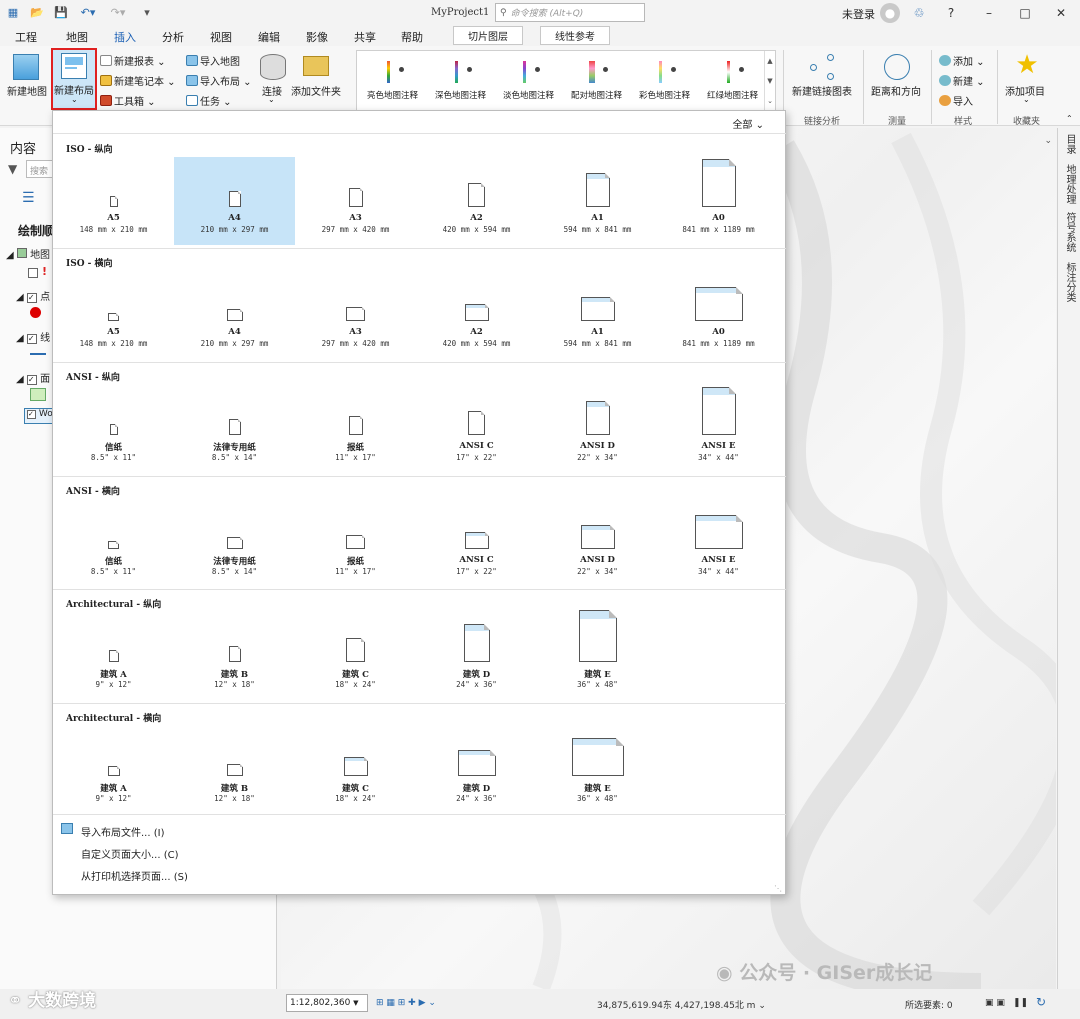 This screenshot has width=1080, height=1019. Describe the element at coordinates (488, 35) in the screenshot. I see `tab-tile-layer: 切片图层` at that location.